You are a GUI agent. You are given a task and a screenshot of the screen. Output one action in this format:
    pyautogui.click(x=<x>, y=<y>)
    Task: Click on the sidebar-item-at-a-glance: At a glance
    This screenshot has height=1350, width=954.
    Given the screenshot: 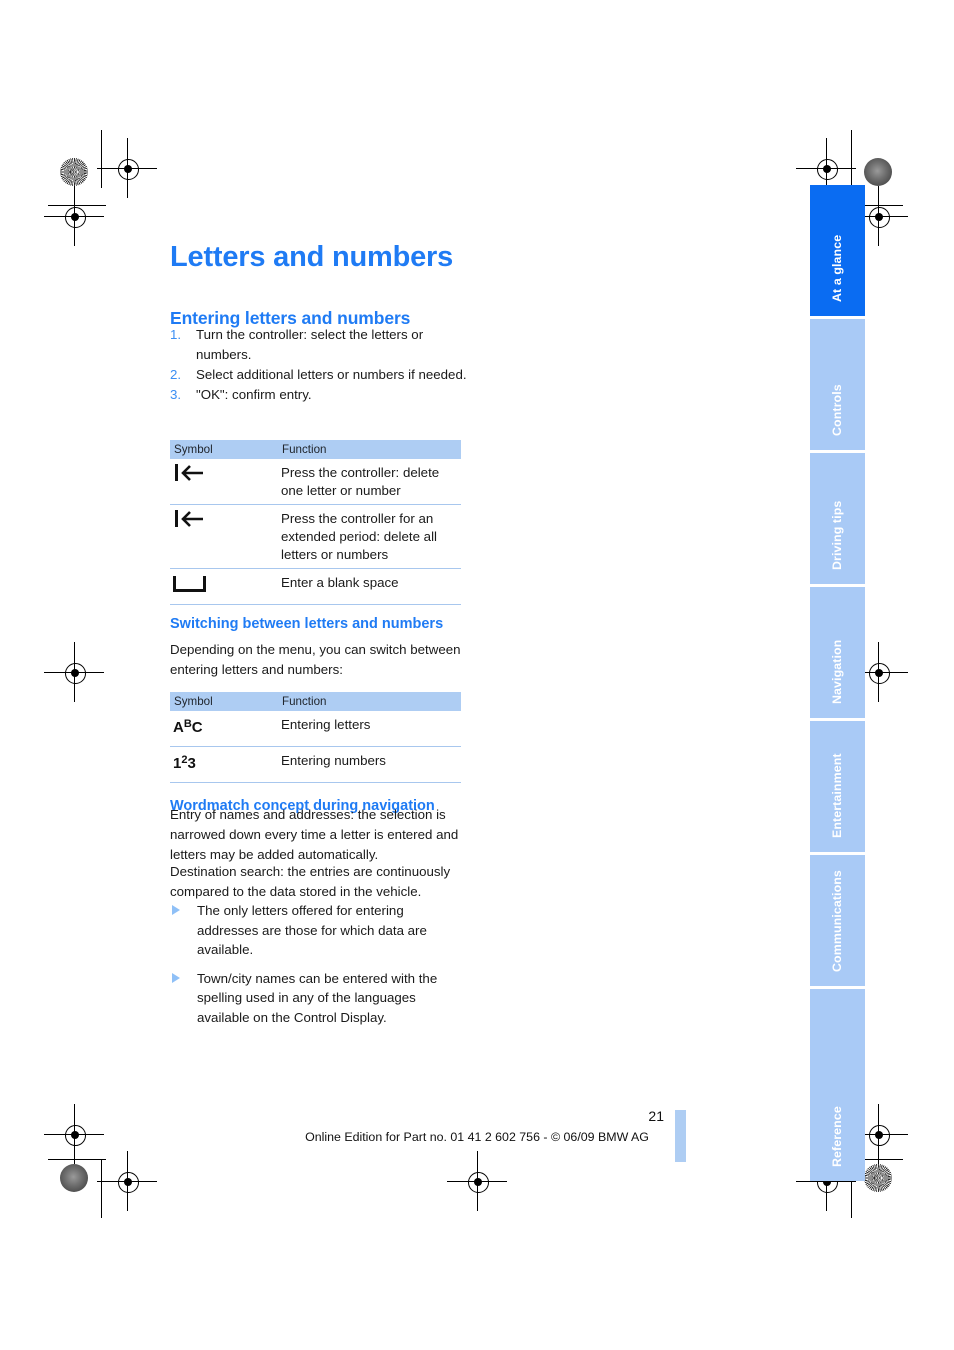 What is the action you would take?
    pyautogui.click(x=837, y=250)
    